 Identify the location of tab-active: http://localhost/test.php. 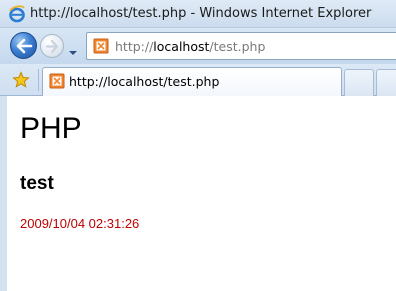
(192, 81).